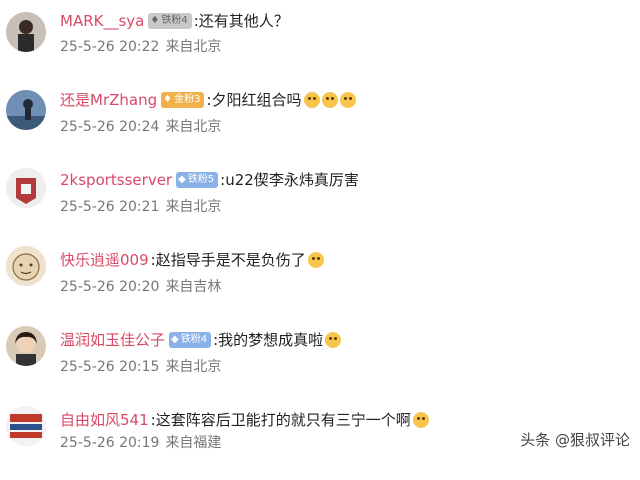 The width and height of the screenshot is (640, 480). Describe the element at coordinates (110, 207) in the screenshot. I see `comment-time: 25-5-26 20:21` at that location.